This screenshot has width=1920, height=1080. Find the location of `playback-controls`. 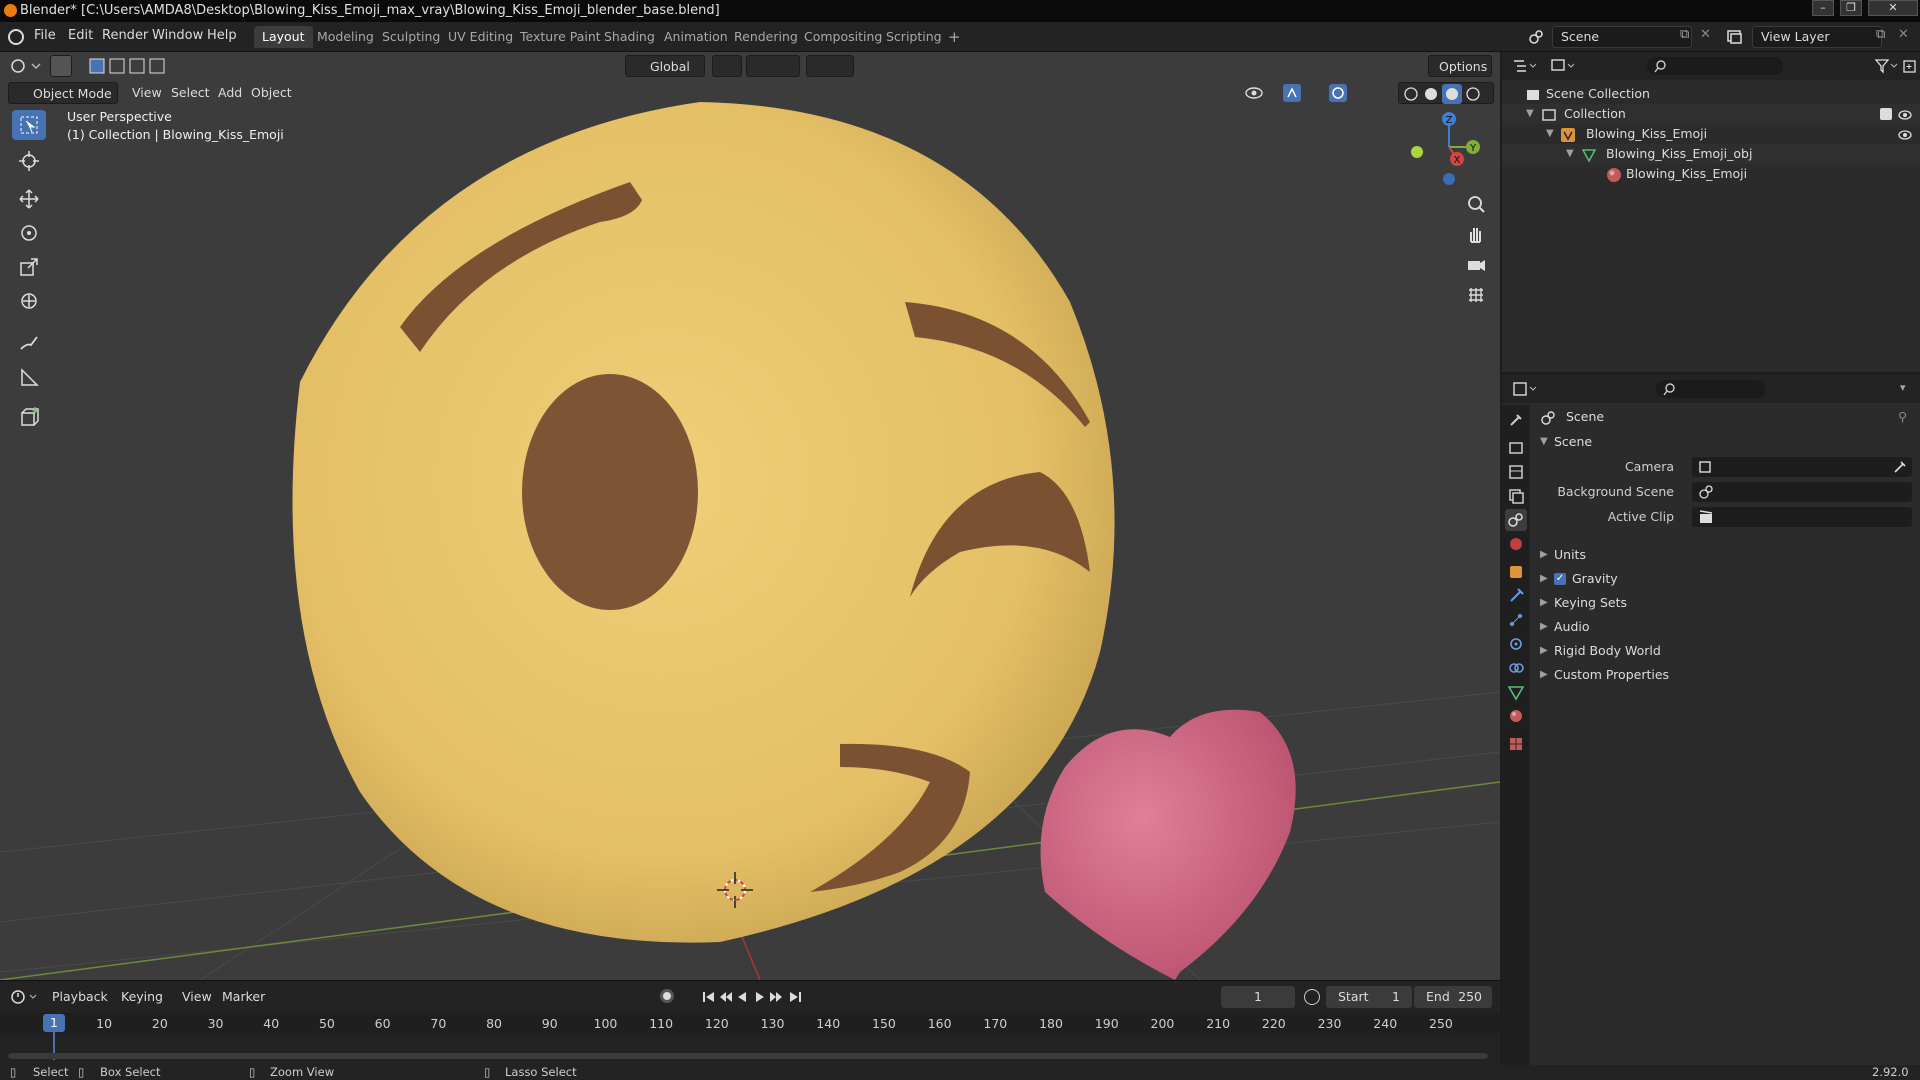

playback-controls is located at coordinates (760, 997).